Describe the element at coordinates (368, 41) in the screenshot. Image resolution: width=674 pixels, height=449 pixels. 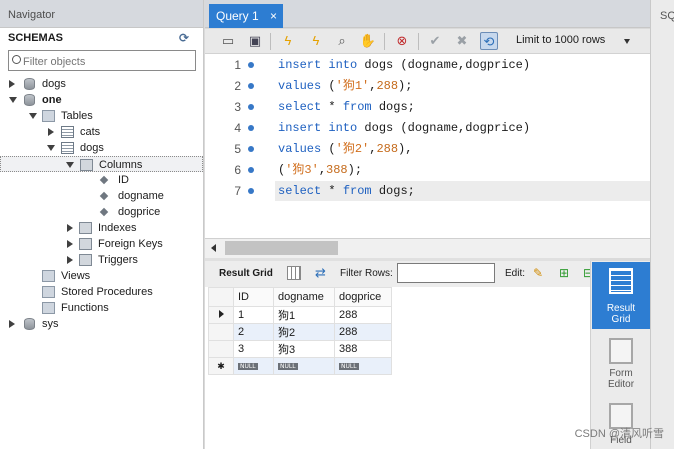
I see `stop-icon: ✋` at that location.